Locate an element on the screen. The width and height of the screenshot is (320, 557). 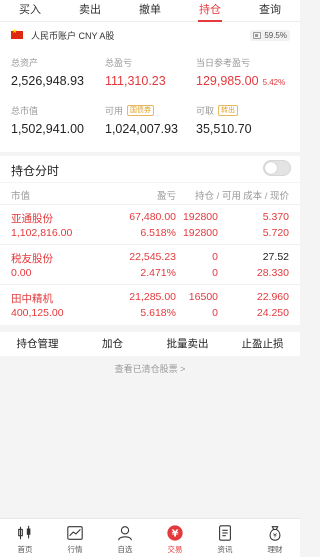
treasury-bond-tag: 国债券 is located at coordinates (141, 110).